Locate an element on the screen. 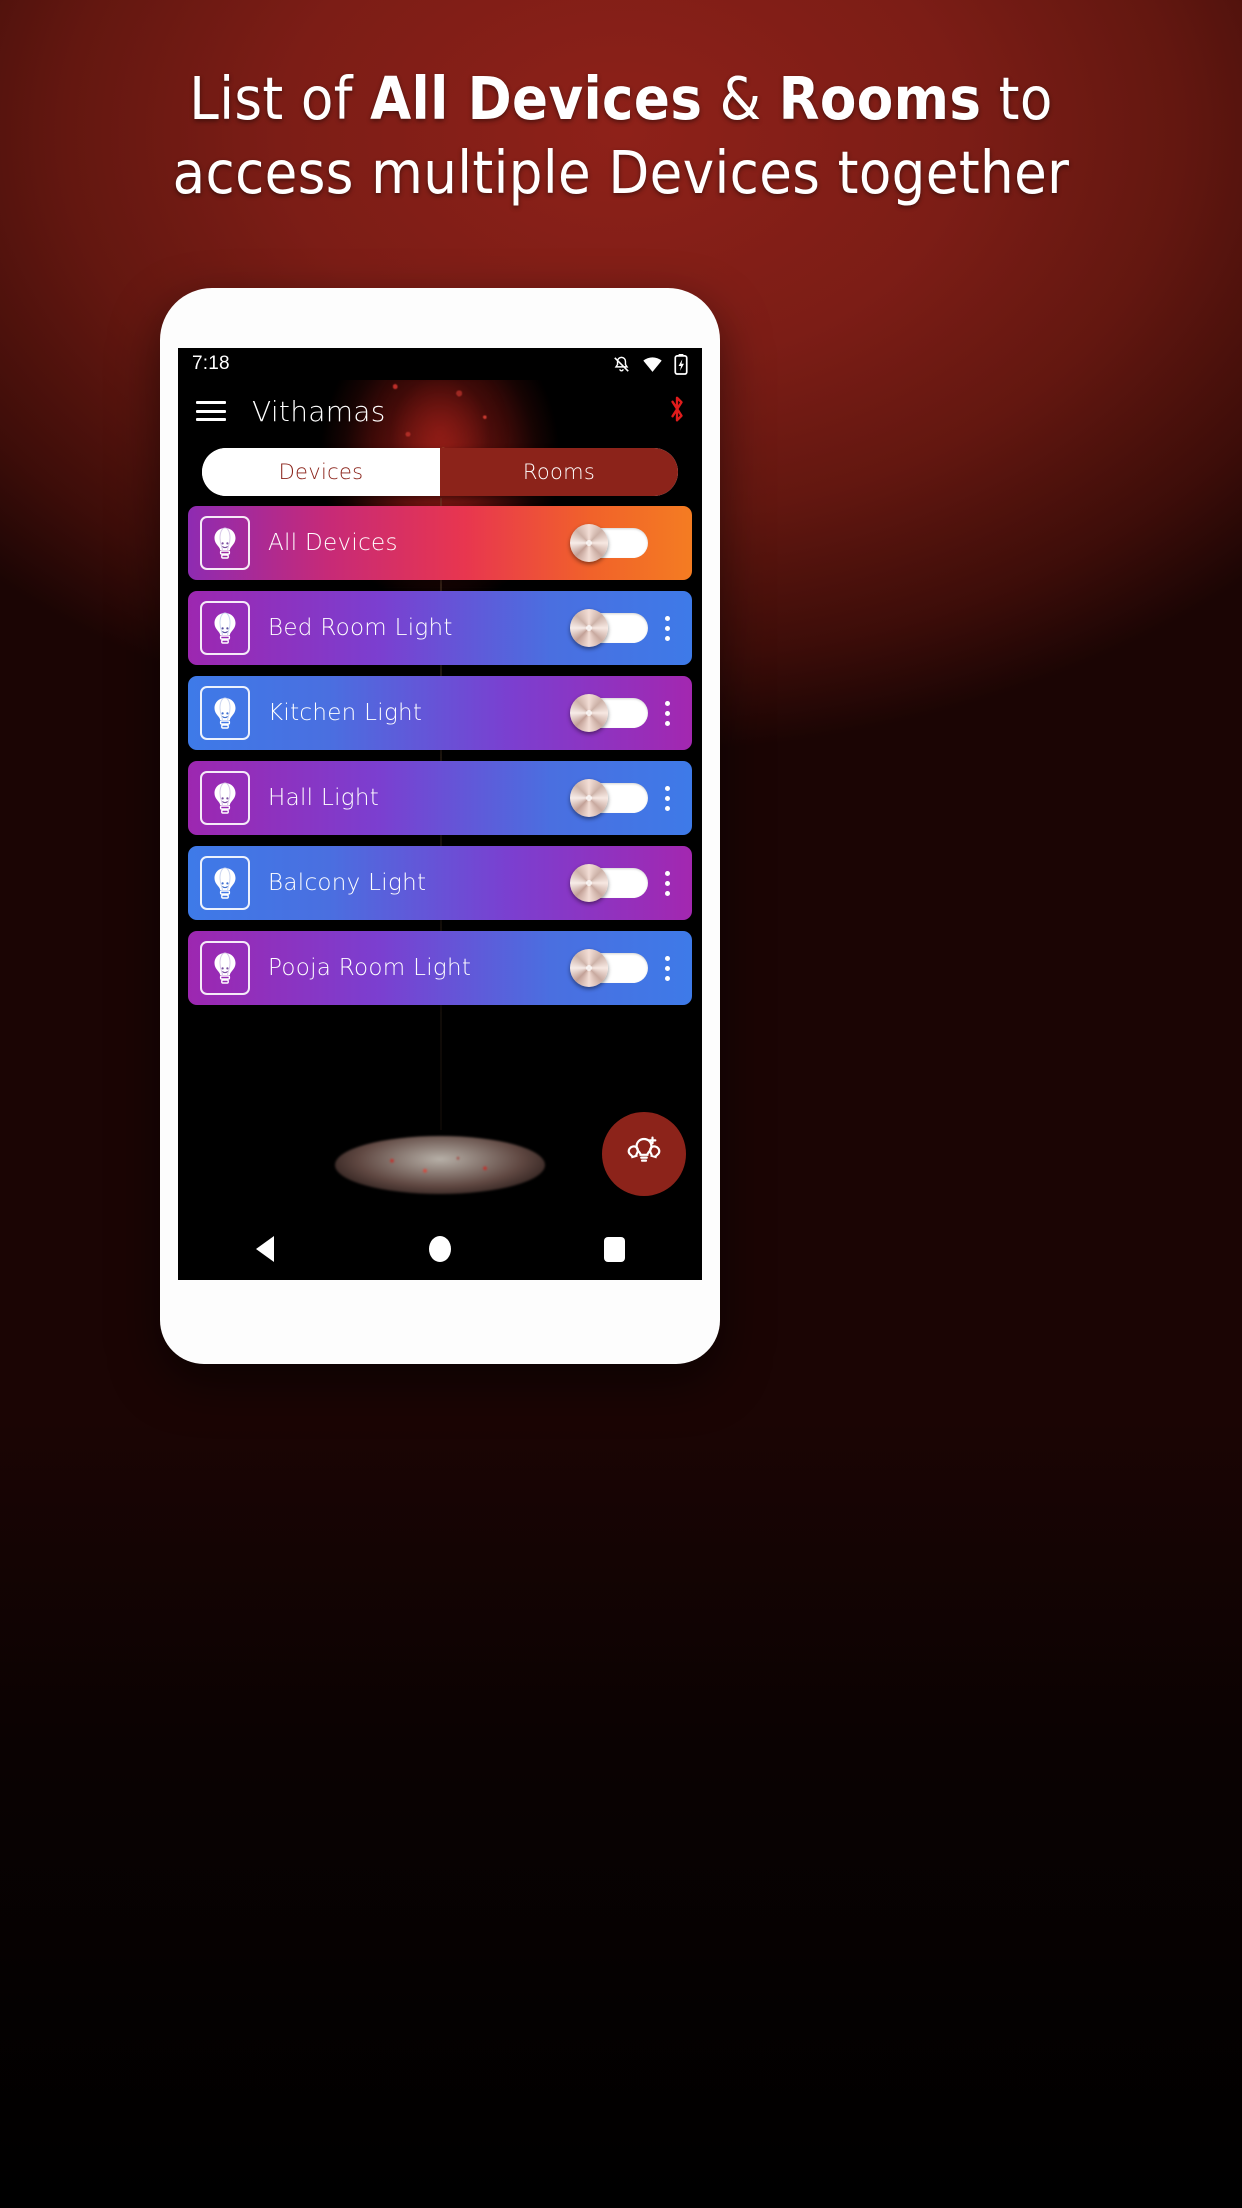 This screenshot has width=1242, height=2208. list-item-label: Hall Light is located at coordinates (324, 798).